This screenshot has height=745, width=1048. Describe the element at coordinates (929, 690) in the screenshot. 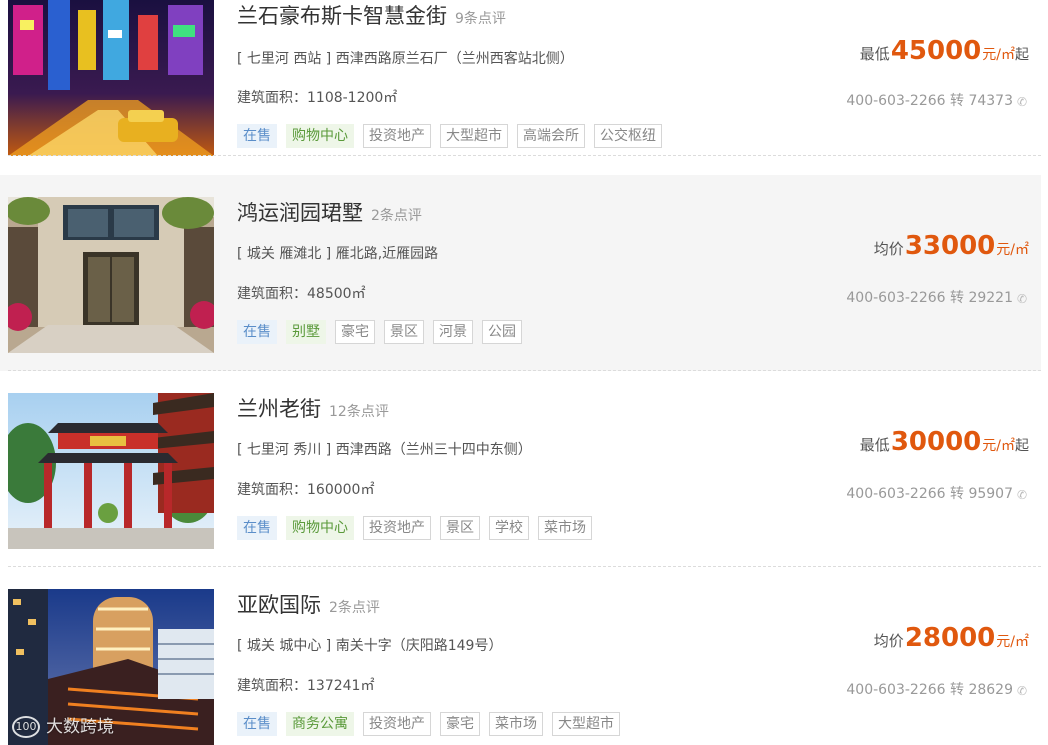

I see `phone-number: 400-603-2266 转 28629` at that location.